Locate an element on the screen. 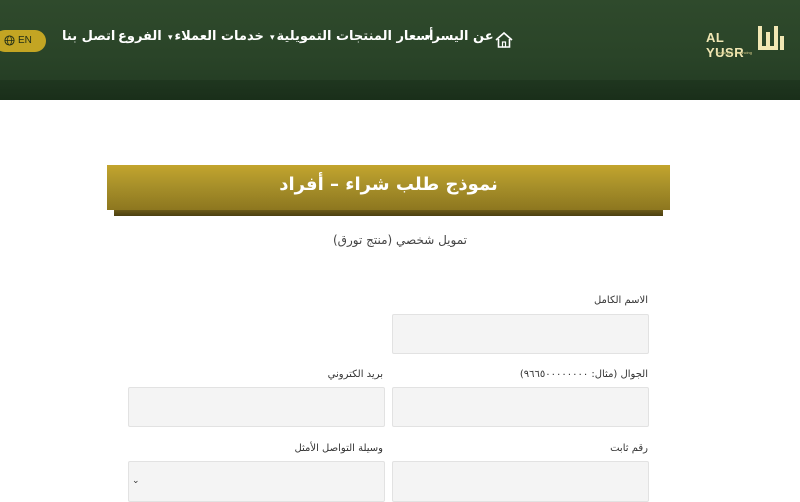 The width and height of the screenshot is (800, 502). al-yusr-logo: AL YUSR Leasing & Financing is located at coordinates (746, 44).